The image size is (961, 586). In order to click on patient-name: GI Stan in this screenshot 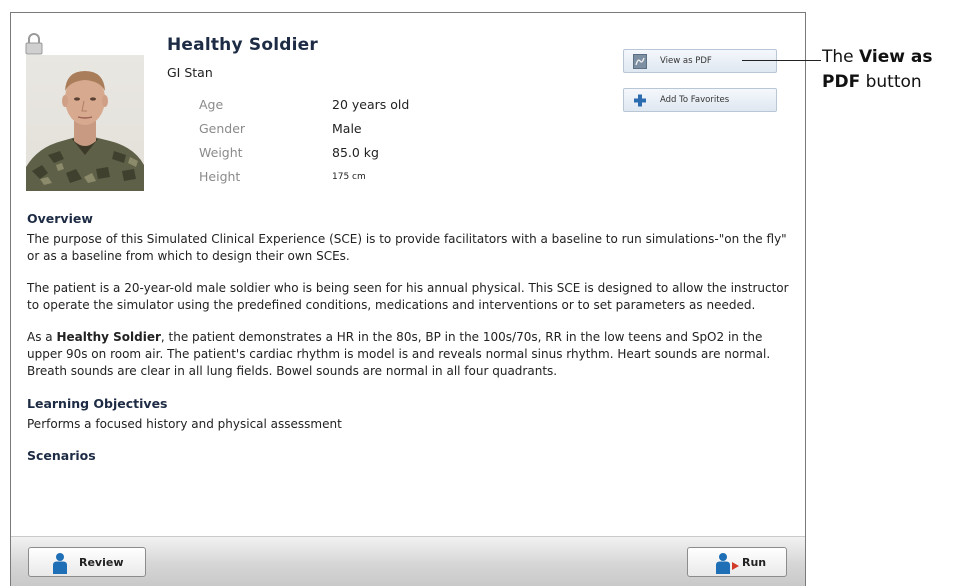, I will do `click(190, 72)`.